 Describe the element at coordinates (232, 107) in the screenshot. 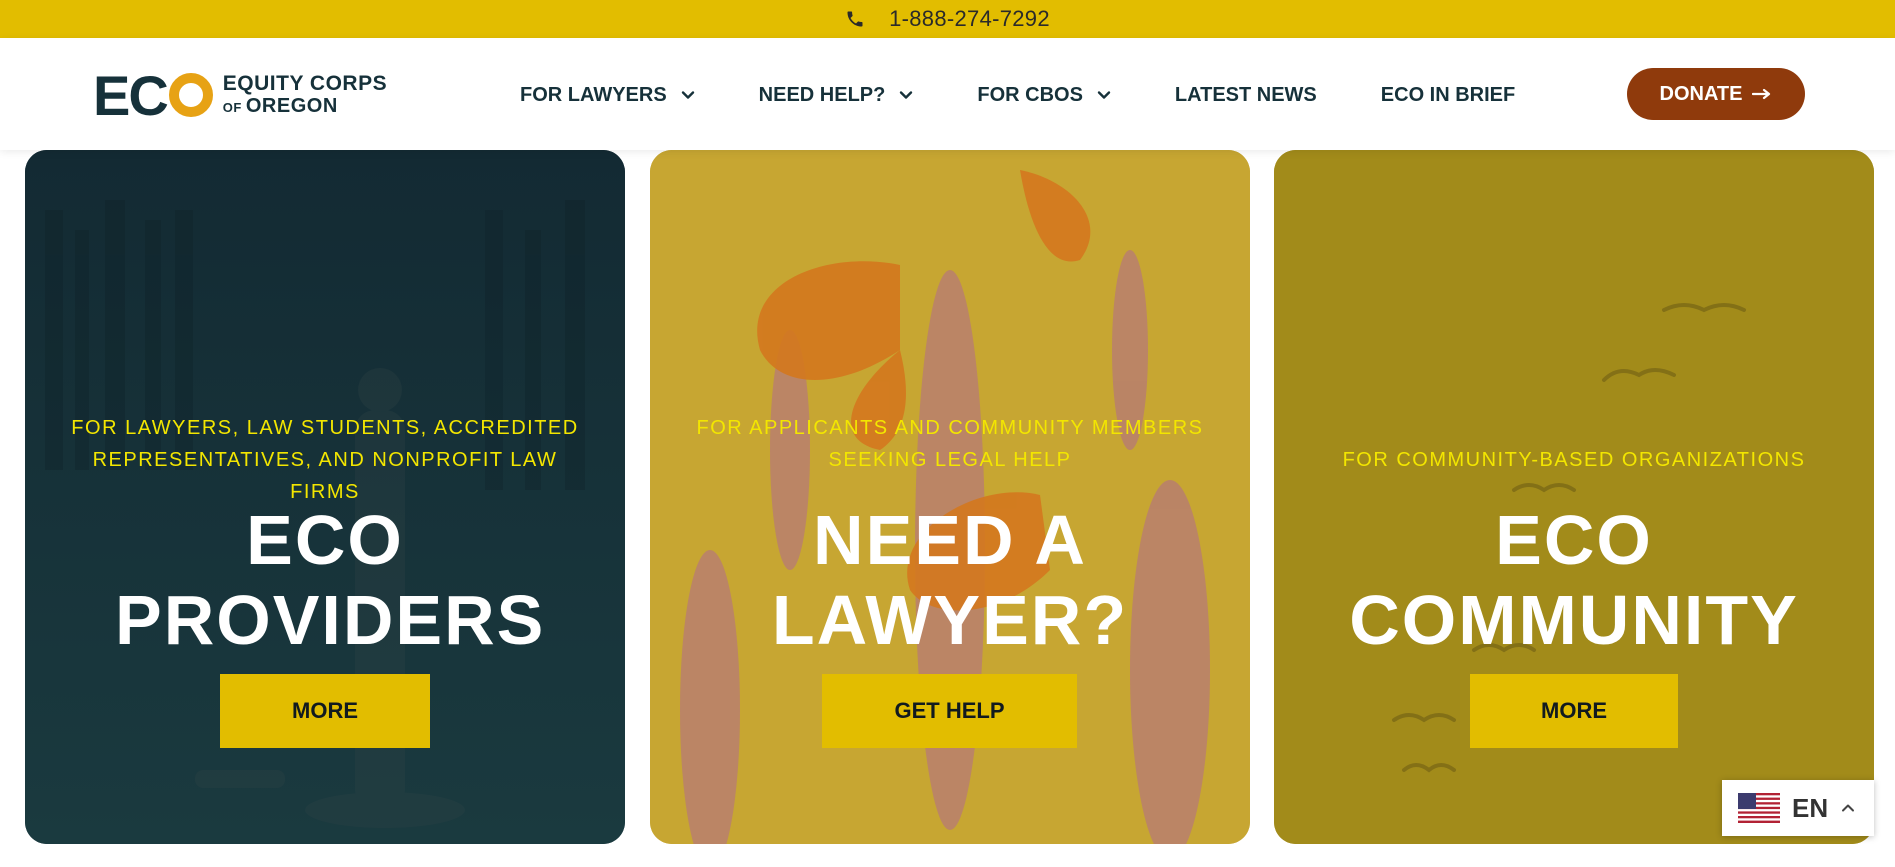

I see `logo-line-2-prefix: OF` at that location.